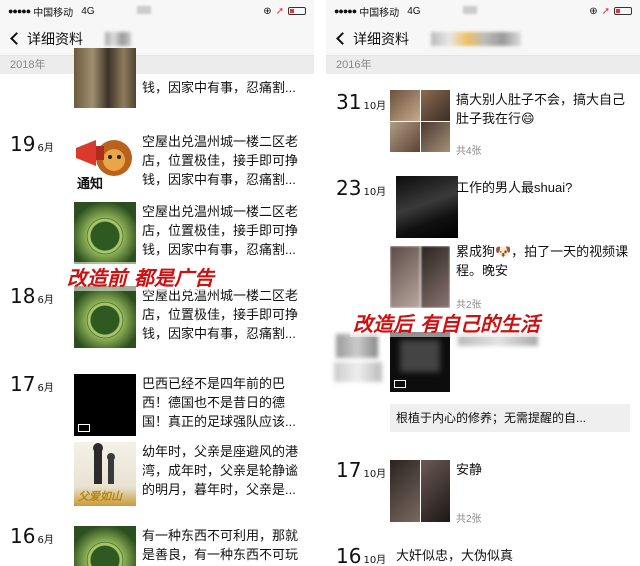  Describe the element at coordinates (32, 536) in the screenshot. I see `post-date: 16 6月` at that location.